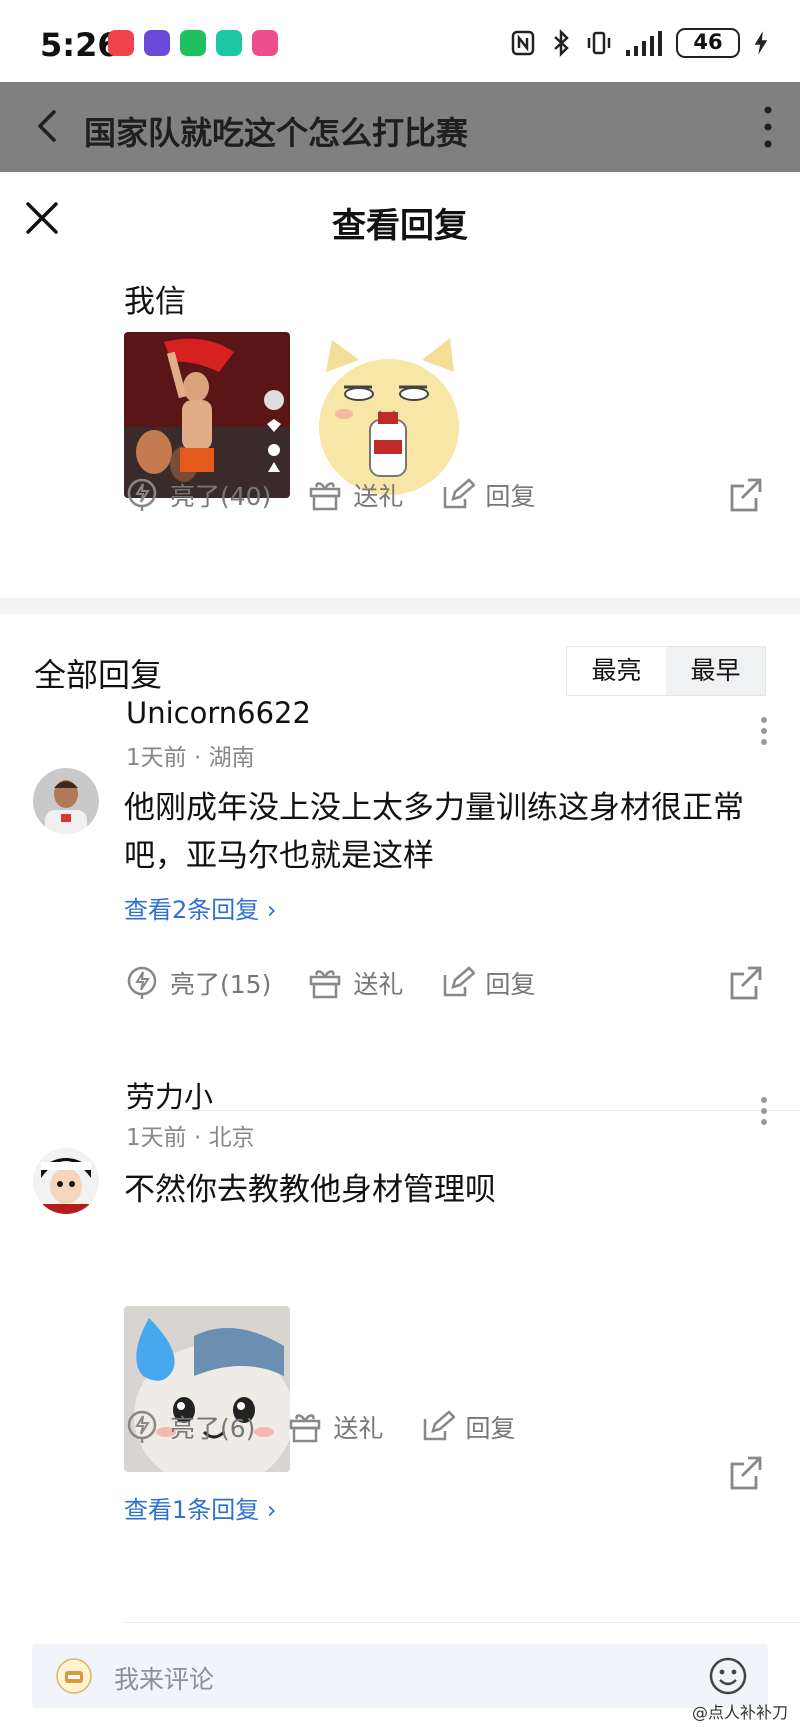 Image resolution: width=800 pixels, height=1727 pixels. Describe the element at coordinates (728, 1676) in the screenshot. I see `emoji-icon` at that location.